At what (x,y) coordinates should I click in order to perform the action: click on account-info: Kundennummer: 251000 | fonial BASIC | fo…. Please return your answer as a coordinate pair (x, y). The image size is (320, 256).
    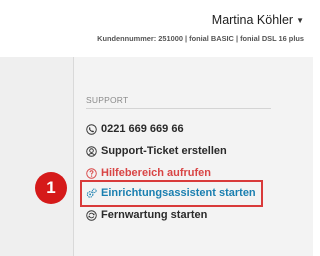
    Looking at the image, I should click on (200, 38).